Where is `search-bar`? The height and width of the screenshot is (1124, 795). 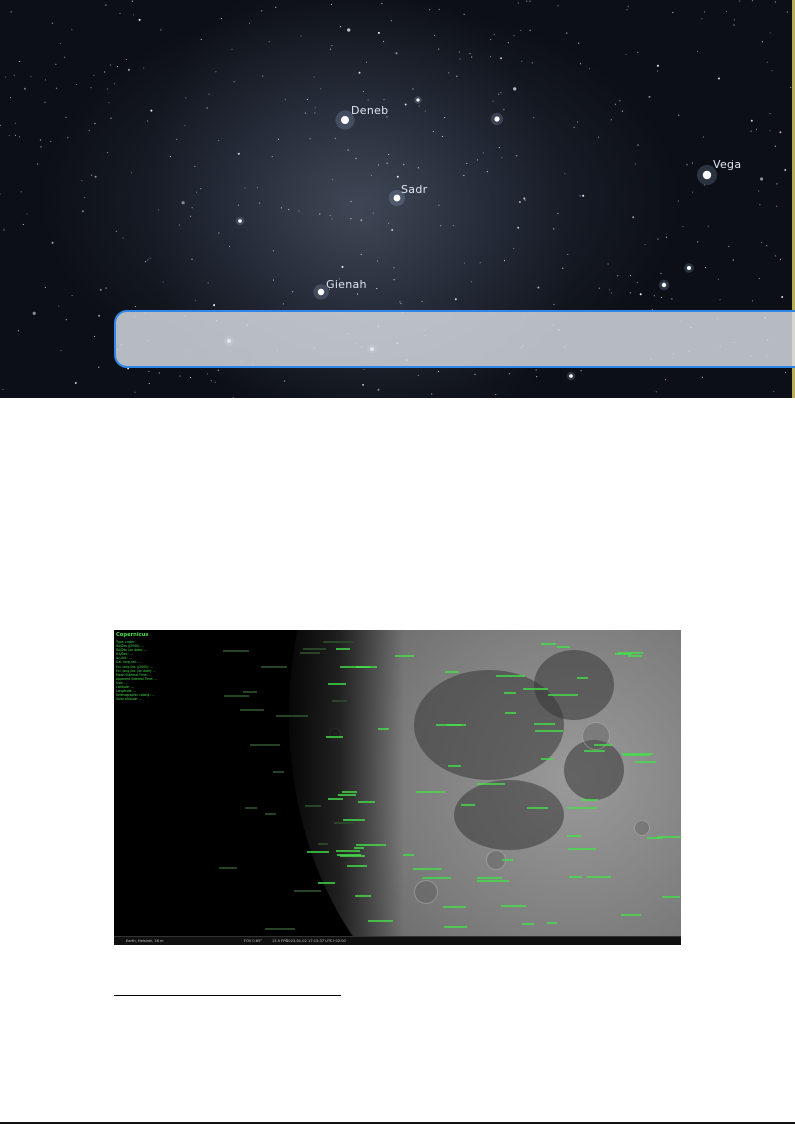 search-bar is located at coordinates (454, 339).